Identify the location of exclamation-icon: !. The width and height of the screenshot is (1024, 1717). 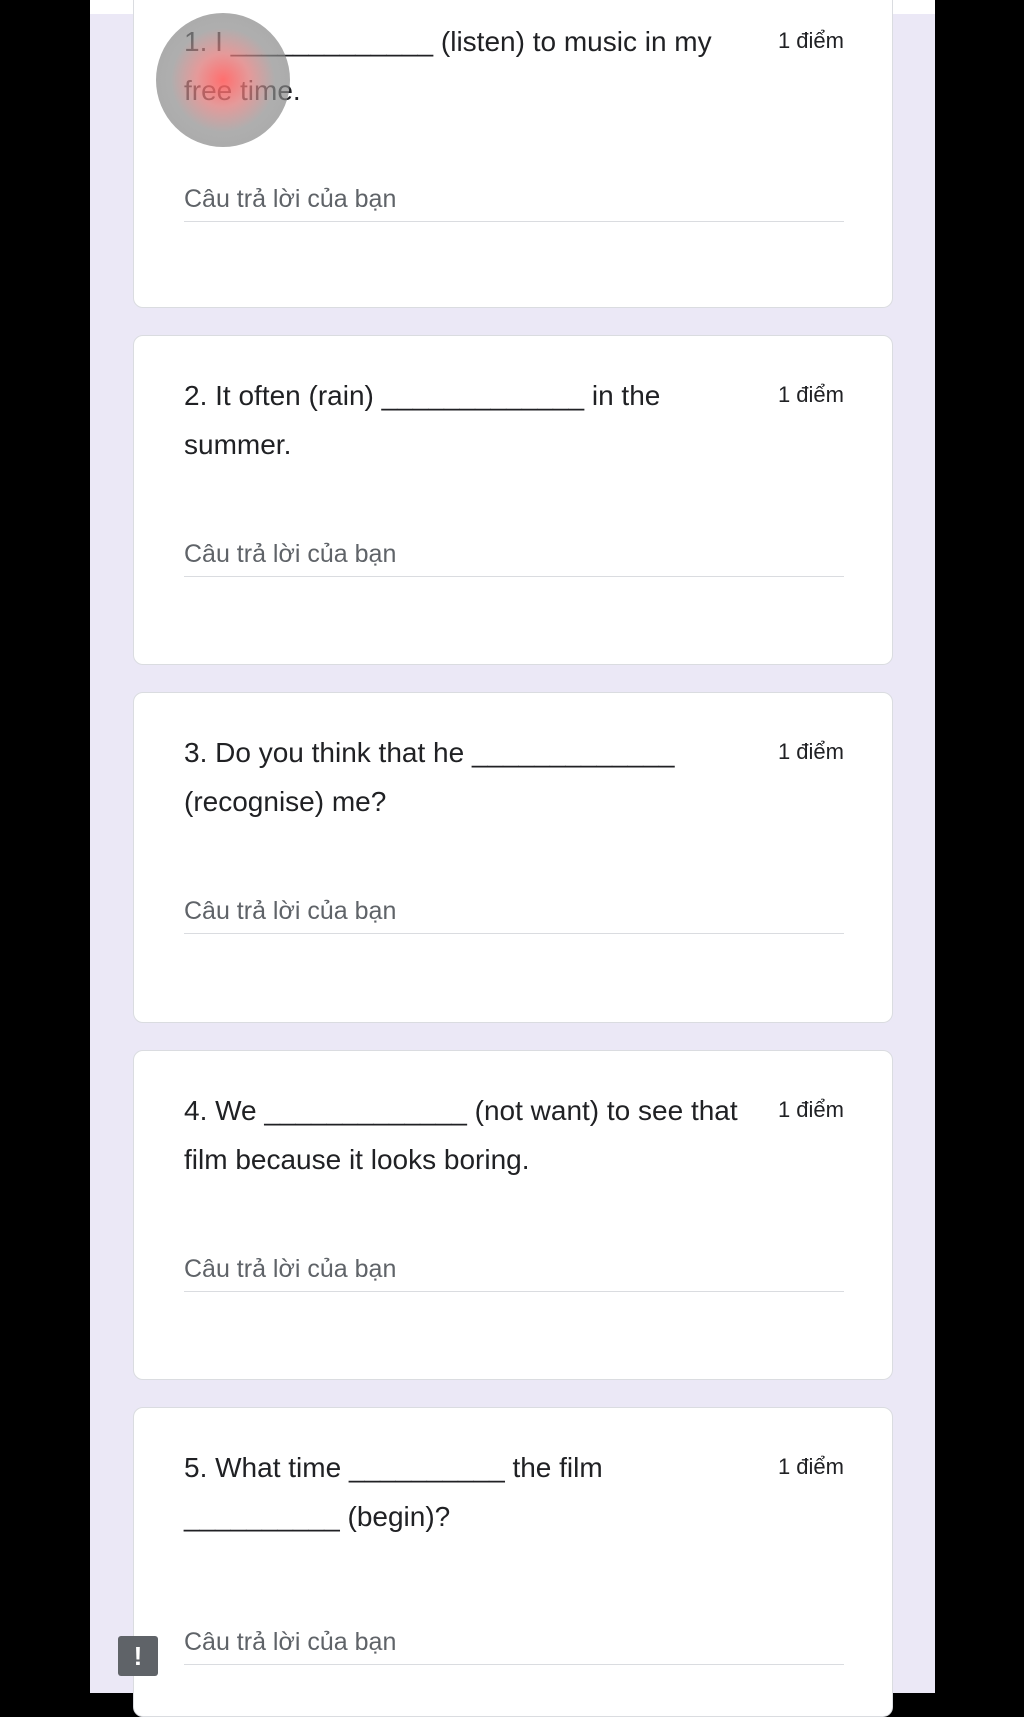
(138, 1656).